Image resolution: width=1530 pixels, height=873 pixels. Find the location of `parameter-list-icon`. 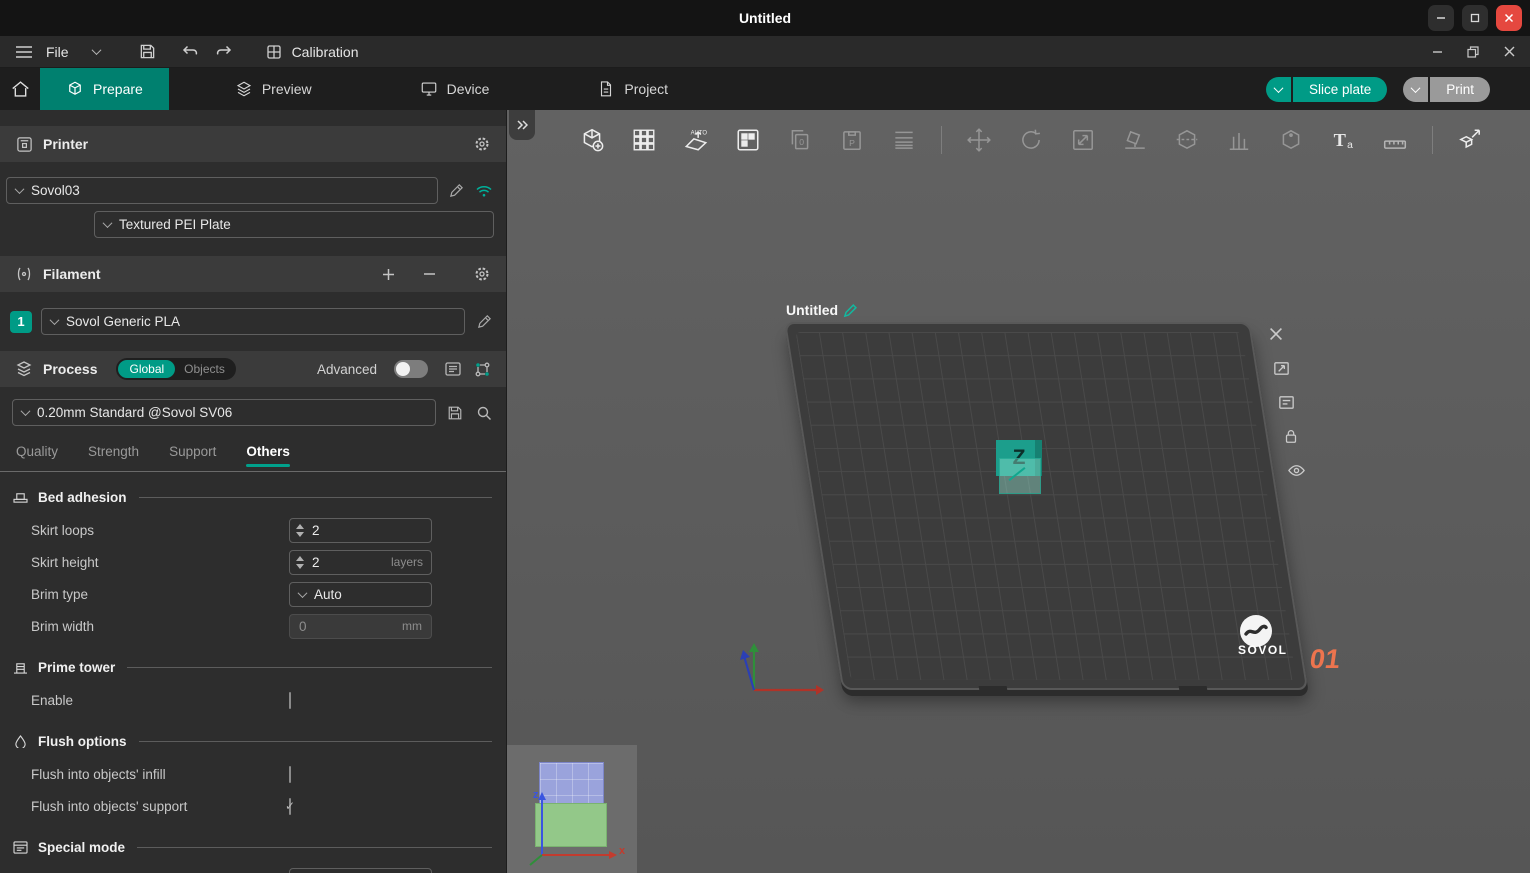

parameter-list-icon is located at coordinates (453, 369).